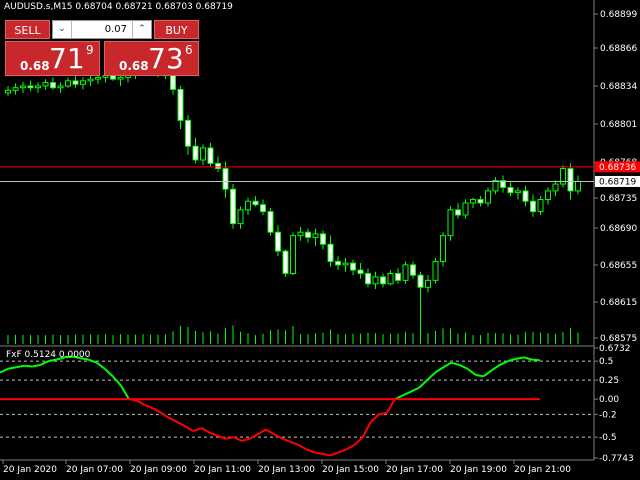  Describe the element at coordinates (618, 49) in the screenshot. I see `price-tick-label: 0.68866` at that location.